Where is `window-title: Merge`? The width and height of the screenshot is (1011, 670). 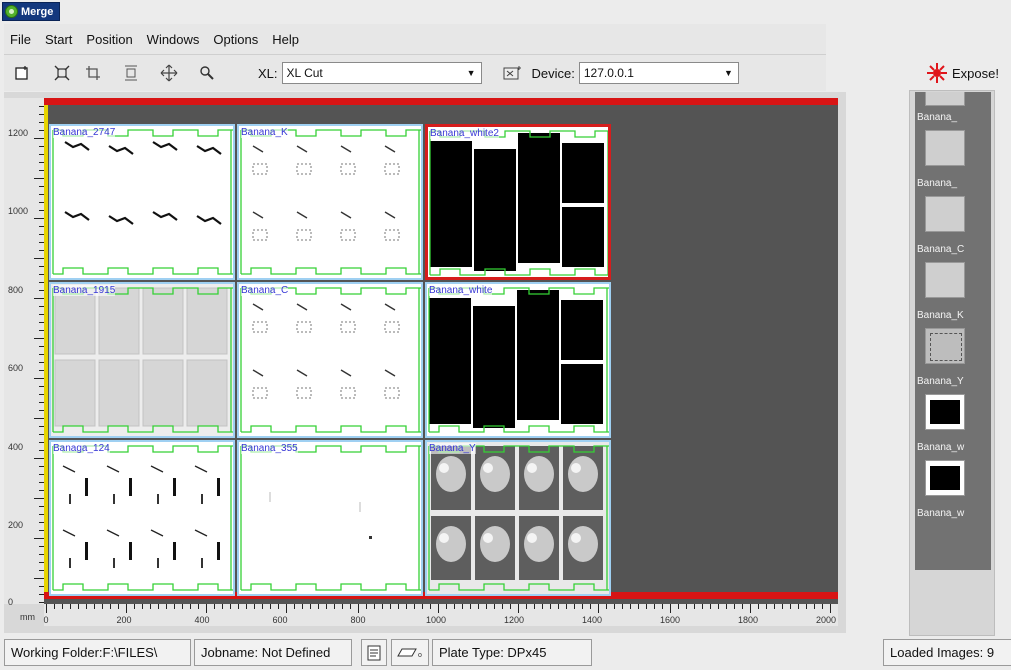
window-title: Merge is located at coordinates (37, 11).